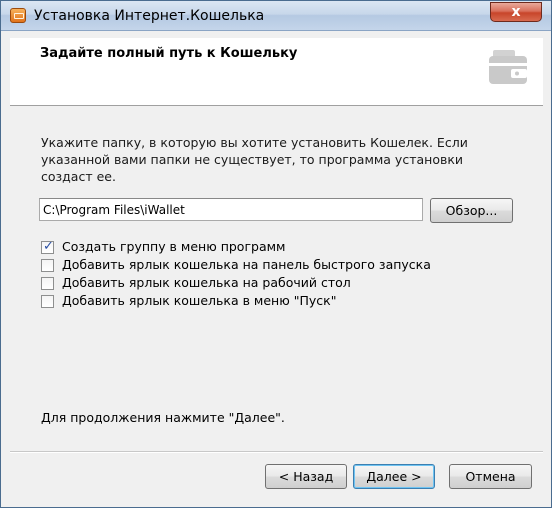  I want to click on wallet-icon, so click(508, 67).